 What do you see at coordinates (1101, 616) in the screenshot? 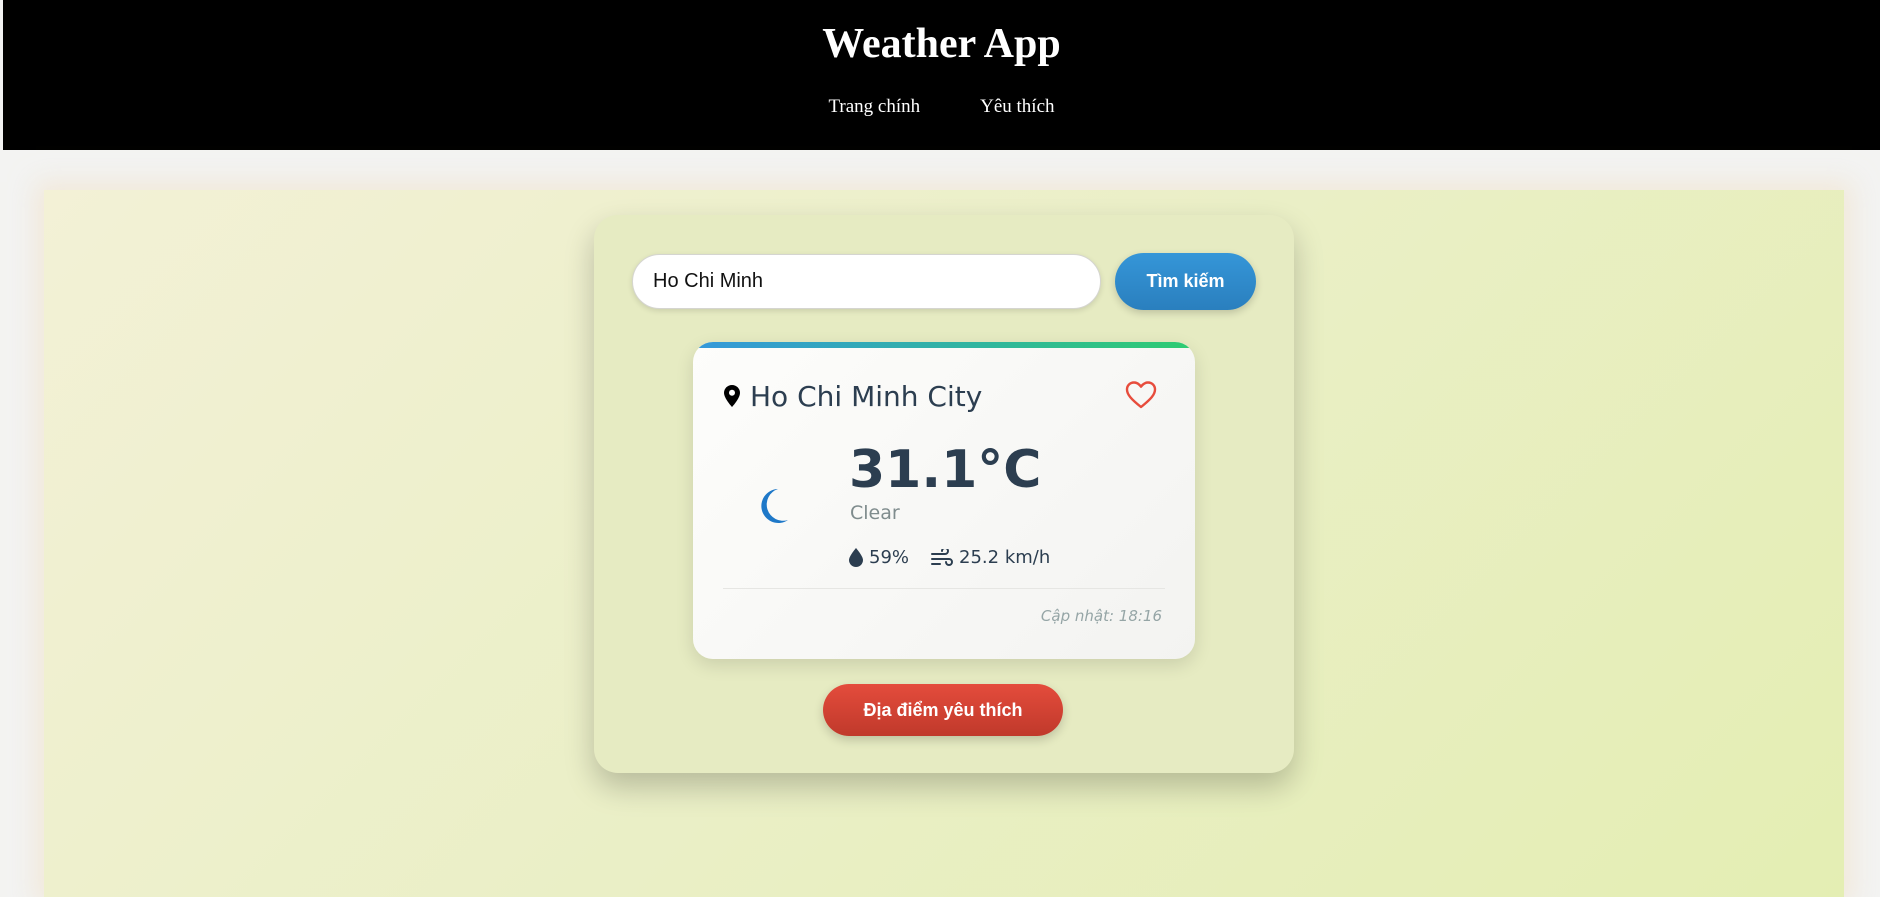
I see `last-updated: Cập nhật: 18:16` at bounding box center [1101, 616].